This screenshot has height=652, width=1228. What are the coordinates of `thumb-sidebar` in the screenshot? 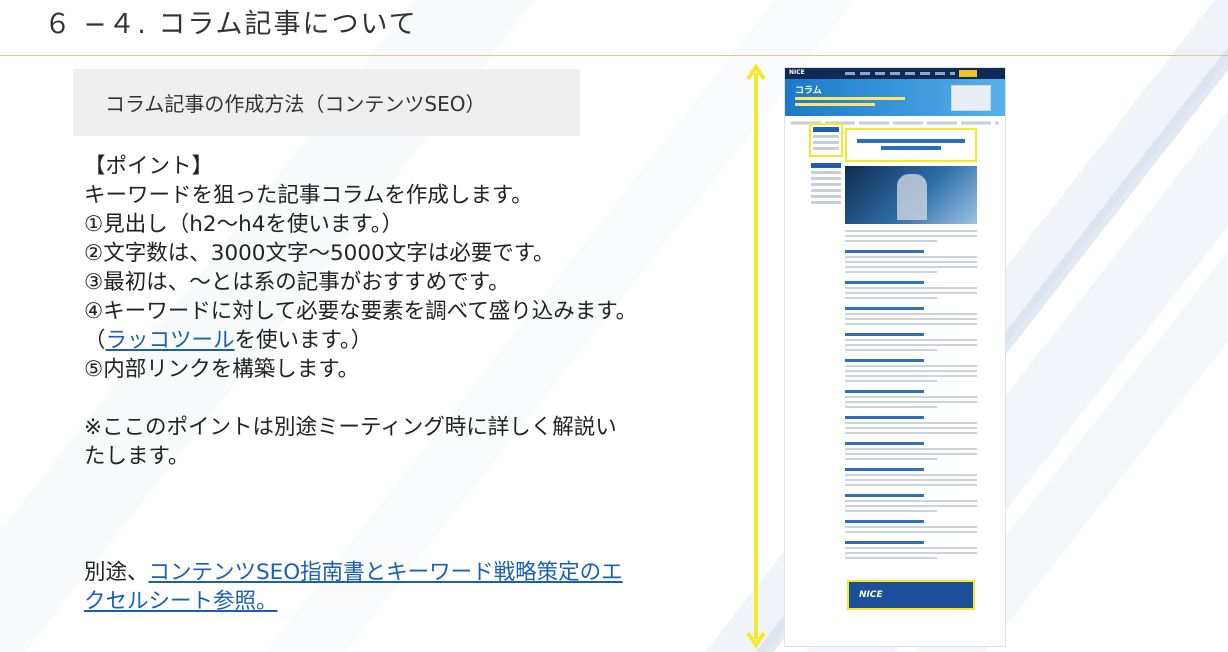 It's located at (826, 165).